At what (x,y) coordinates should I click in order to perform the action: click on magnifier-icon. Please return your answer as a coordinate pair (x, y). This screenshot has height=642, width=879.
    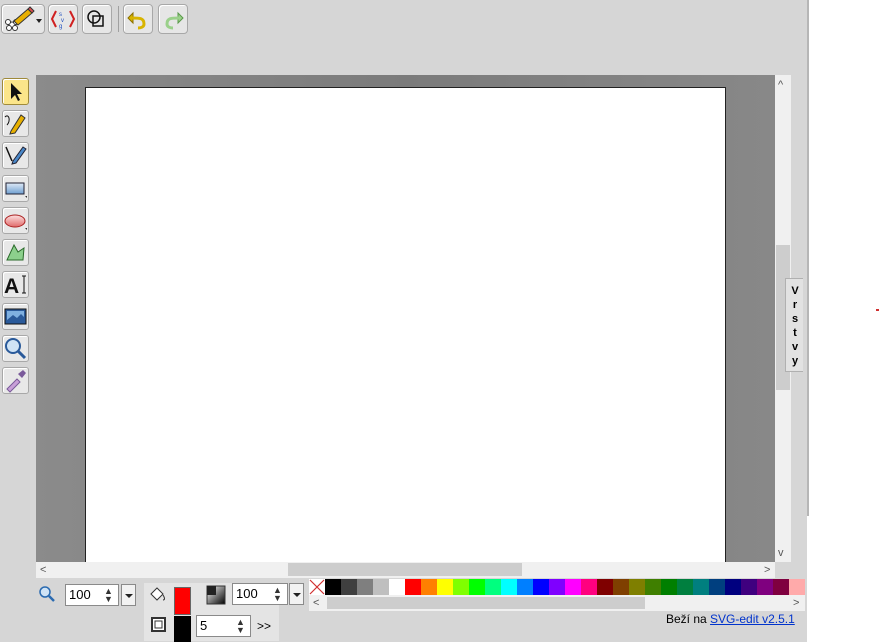
    Looking at the image, I should click on (16, 349).